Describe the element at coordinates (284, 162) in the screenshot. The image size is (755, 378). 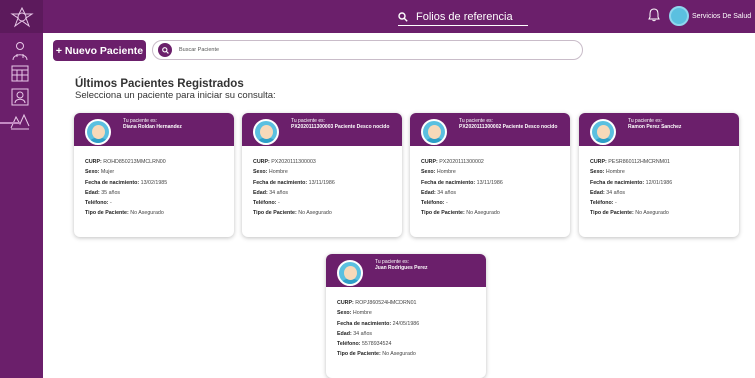
I see `patient-curp: CURP: PX2020111300003` at that location.